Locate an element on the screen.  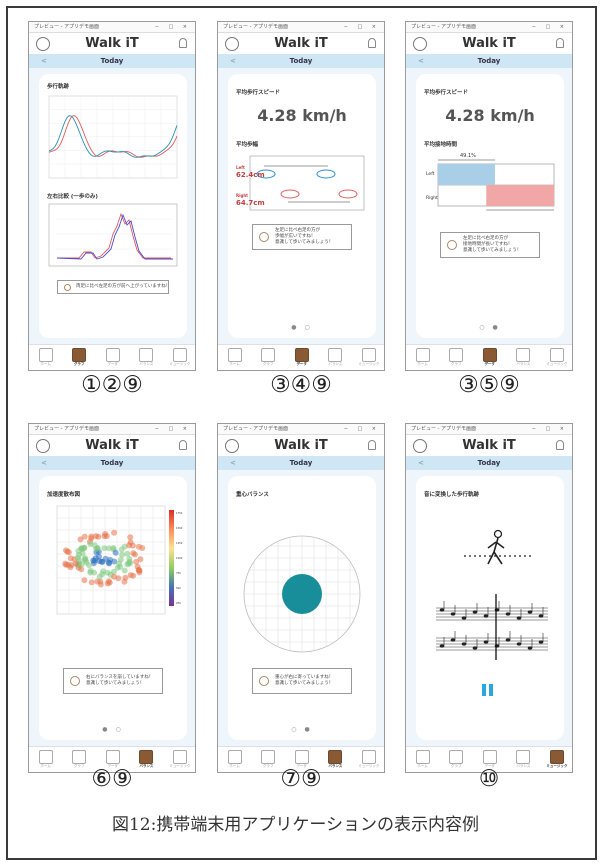
right-label: Right is located at coordinates (432, 198).